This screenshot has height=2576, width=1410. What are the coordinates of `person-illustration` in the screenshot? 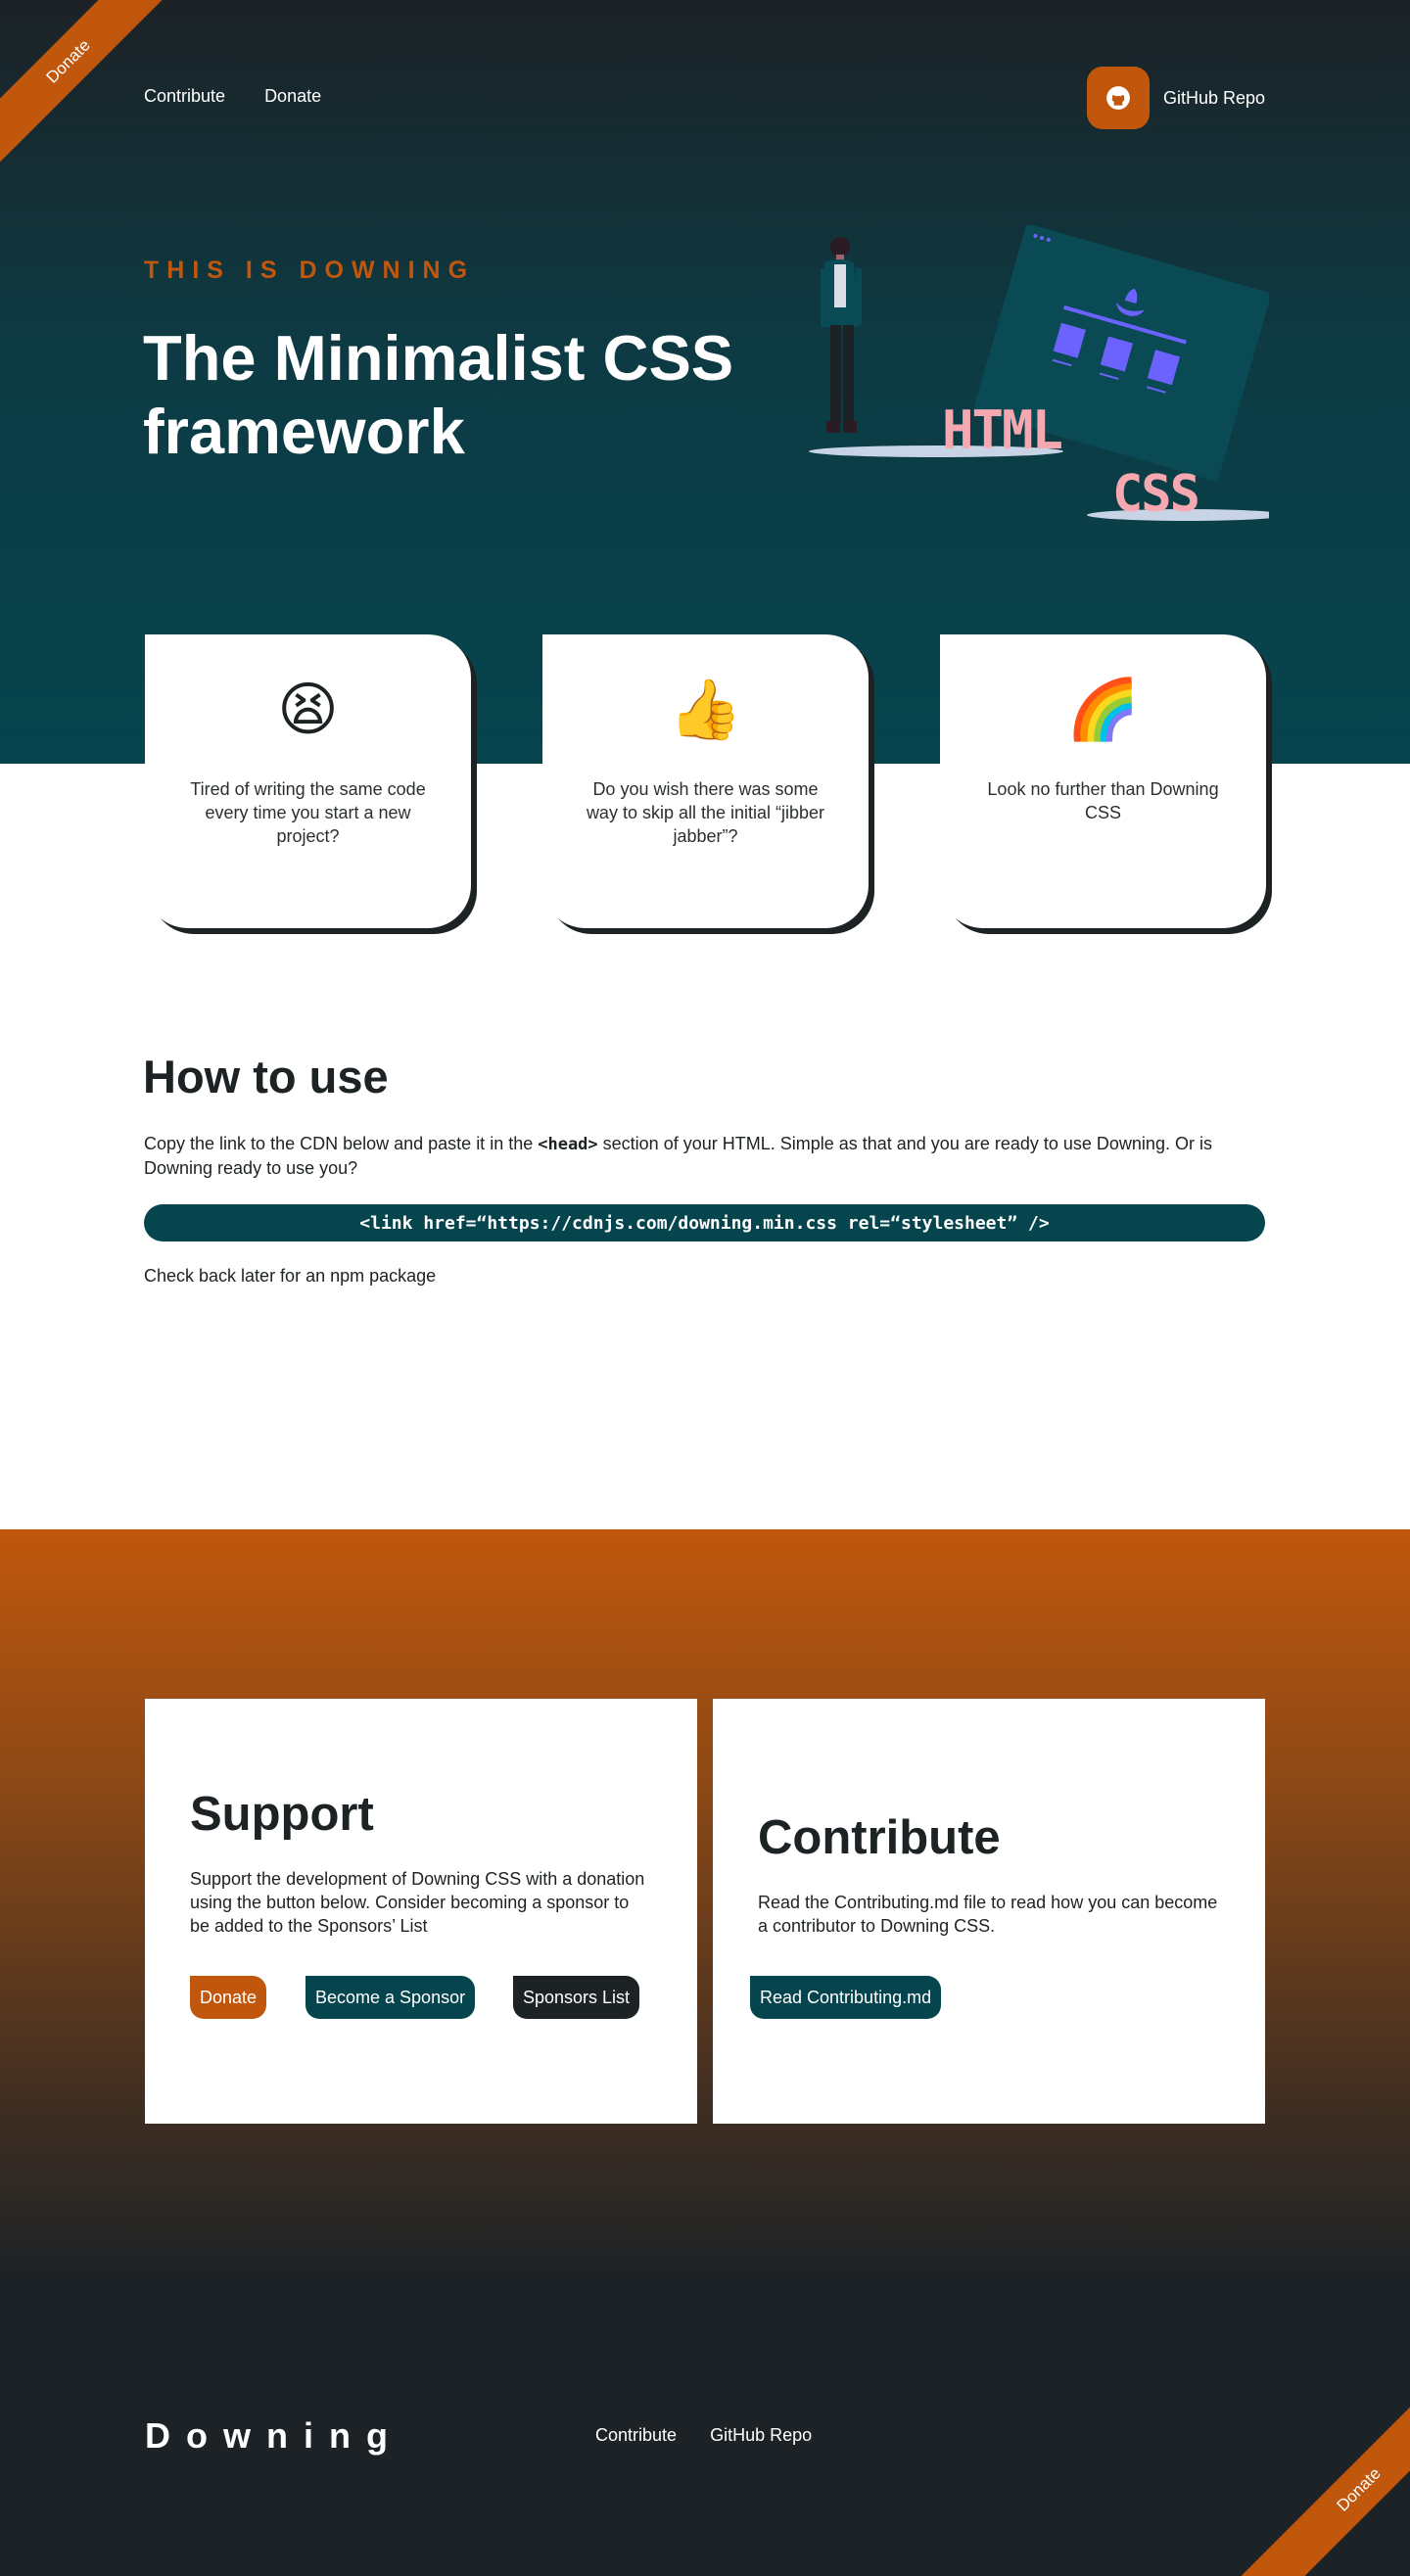 It's located at (841, 335).